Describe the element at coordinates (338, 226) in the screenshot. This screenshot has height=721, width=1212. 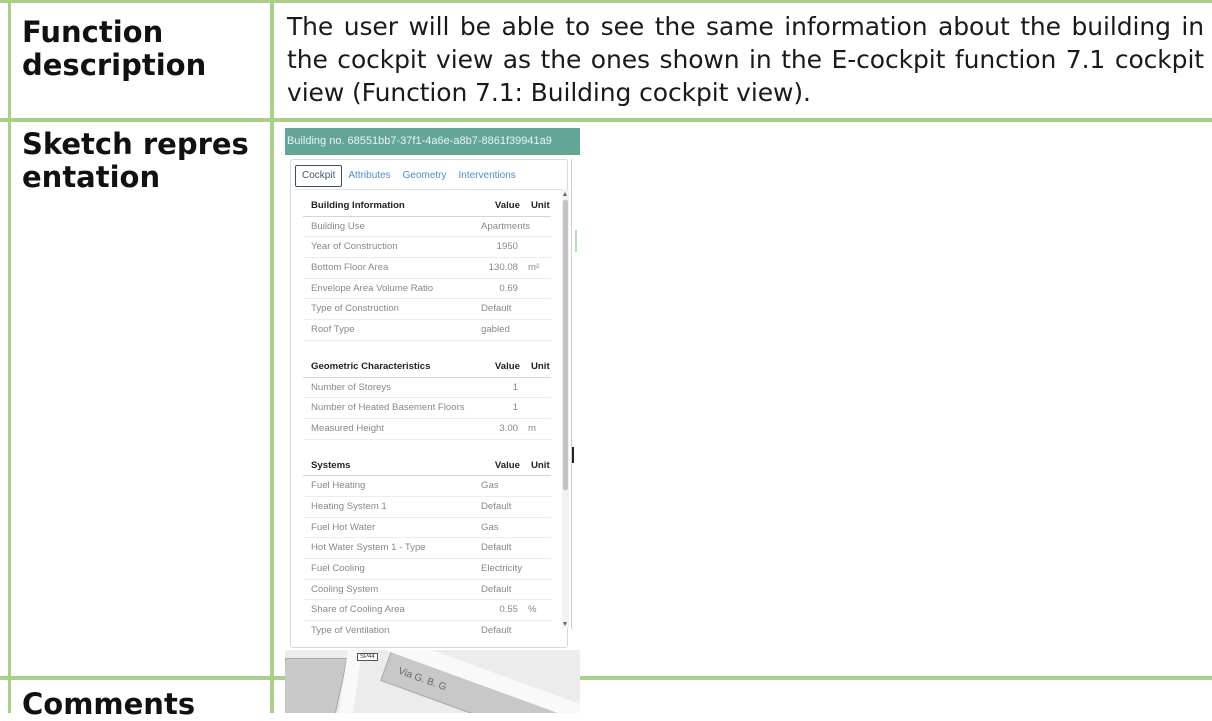
I see `row-label: Building Use` at that location.